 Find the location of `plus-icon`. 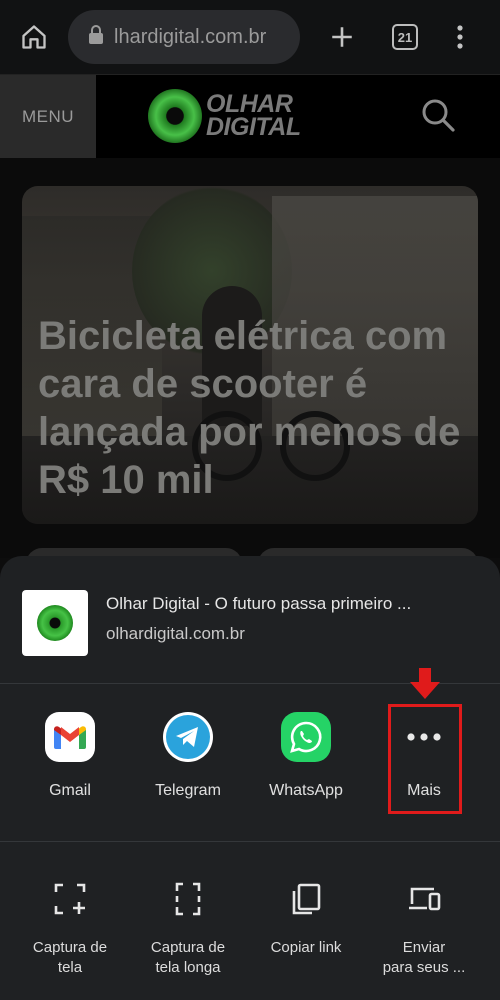

plus-icon is located at coordinates (342, 37).